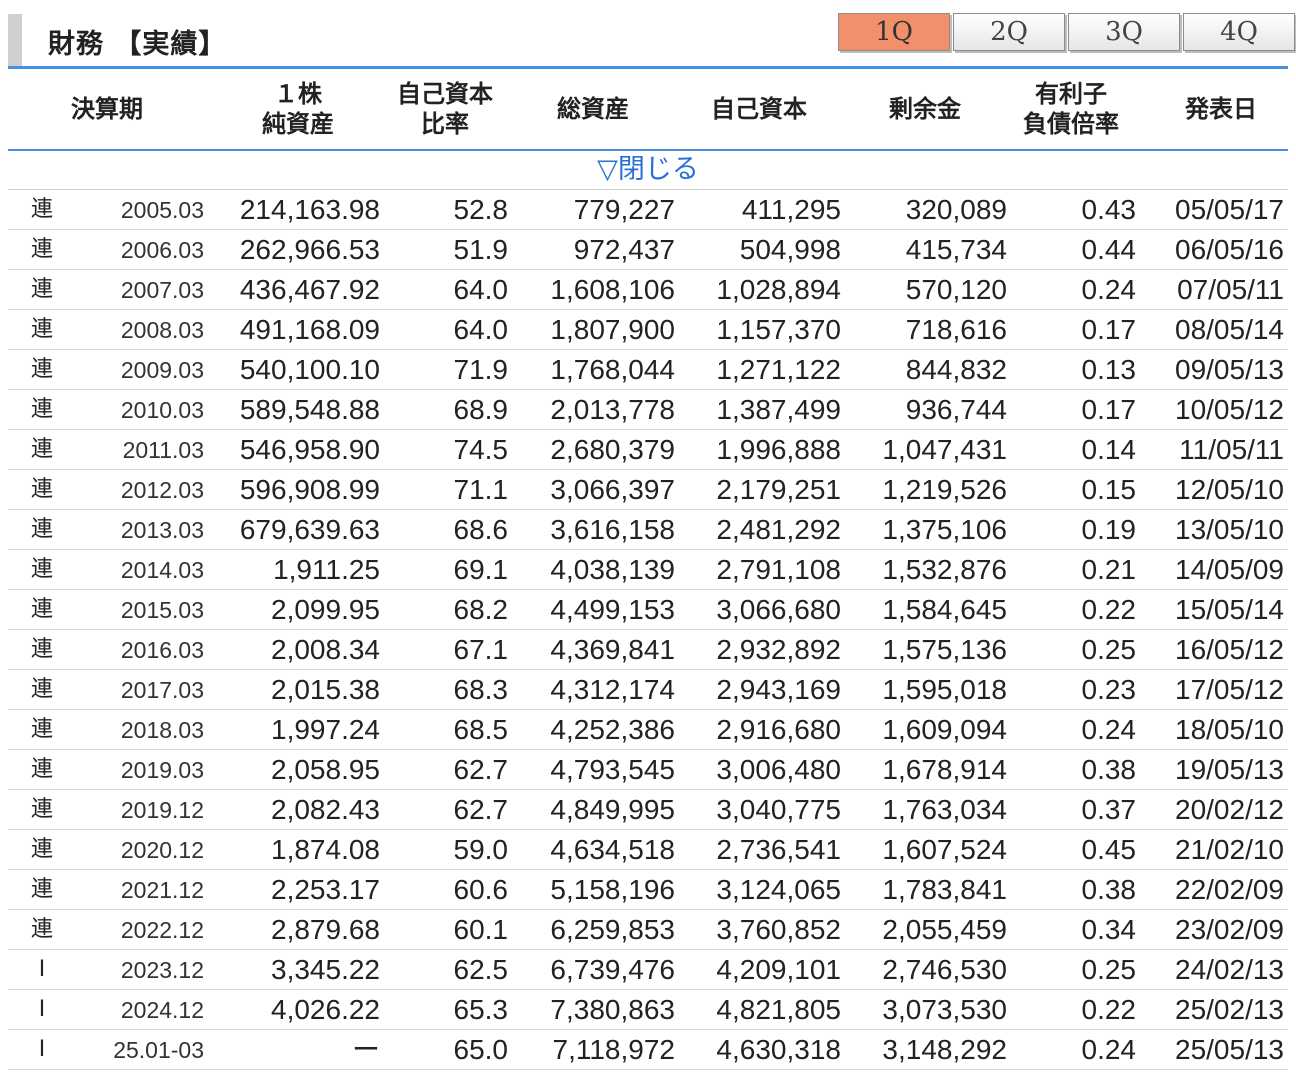 The image size is (1296, 1076). I want to click on row-equity: 4,821,805, so click(778, 1009).